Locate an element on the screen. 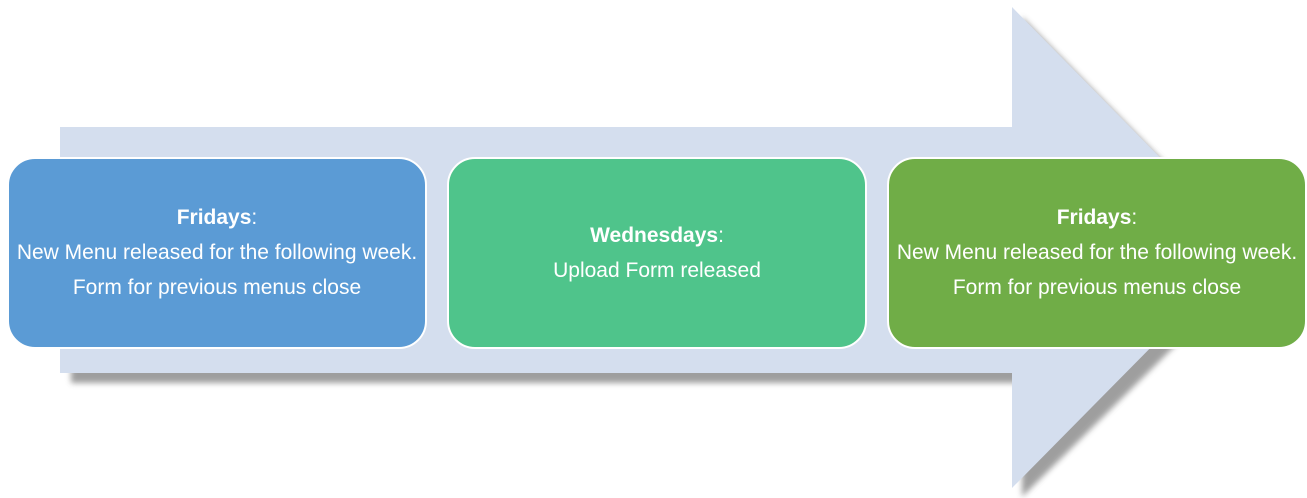 The height and width of the screenshot is (498, 1307). step-3-line-2: Form for previous menus close is located at coordinates (1097, 287).